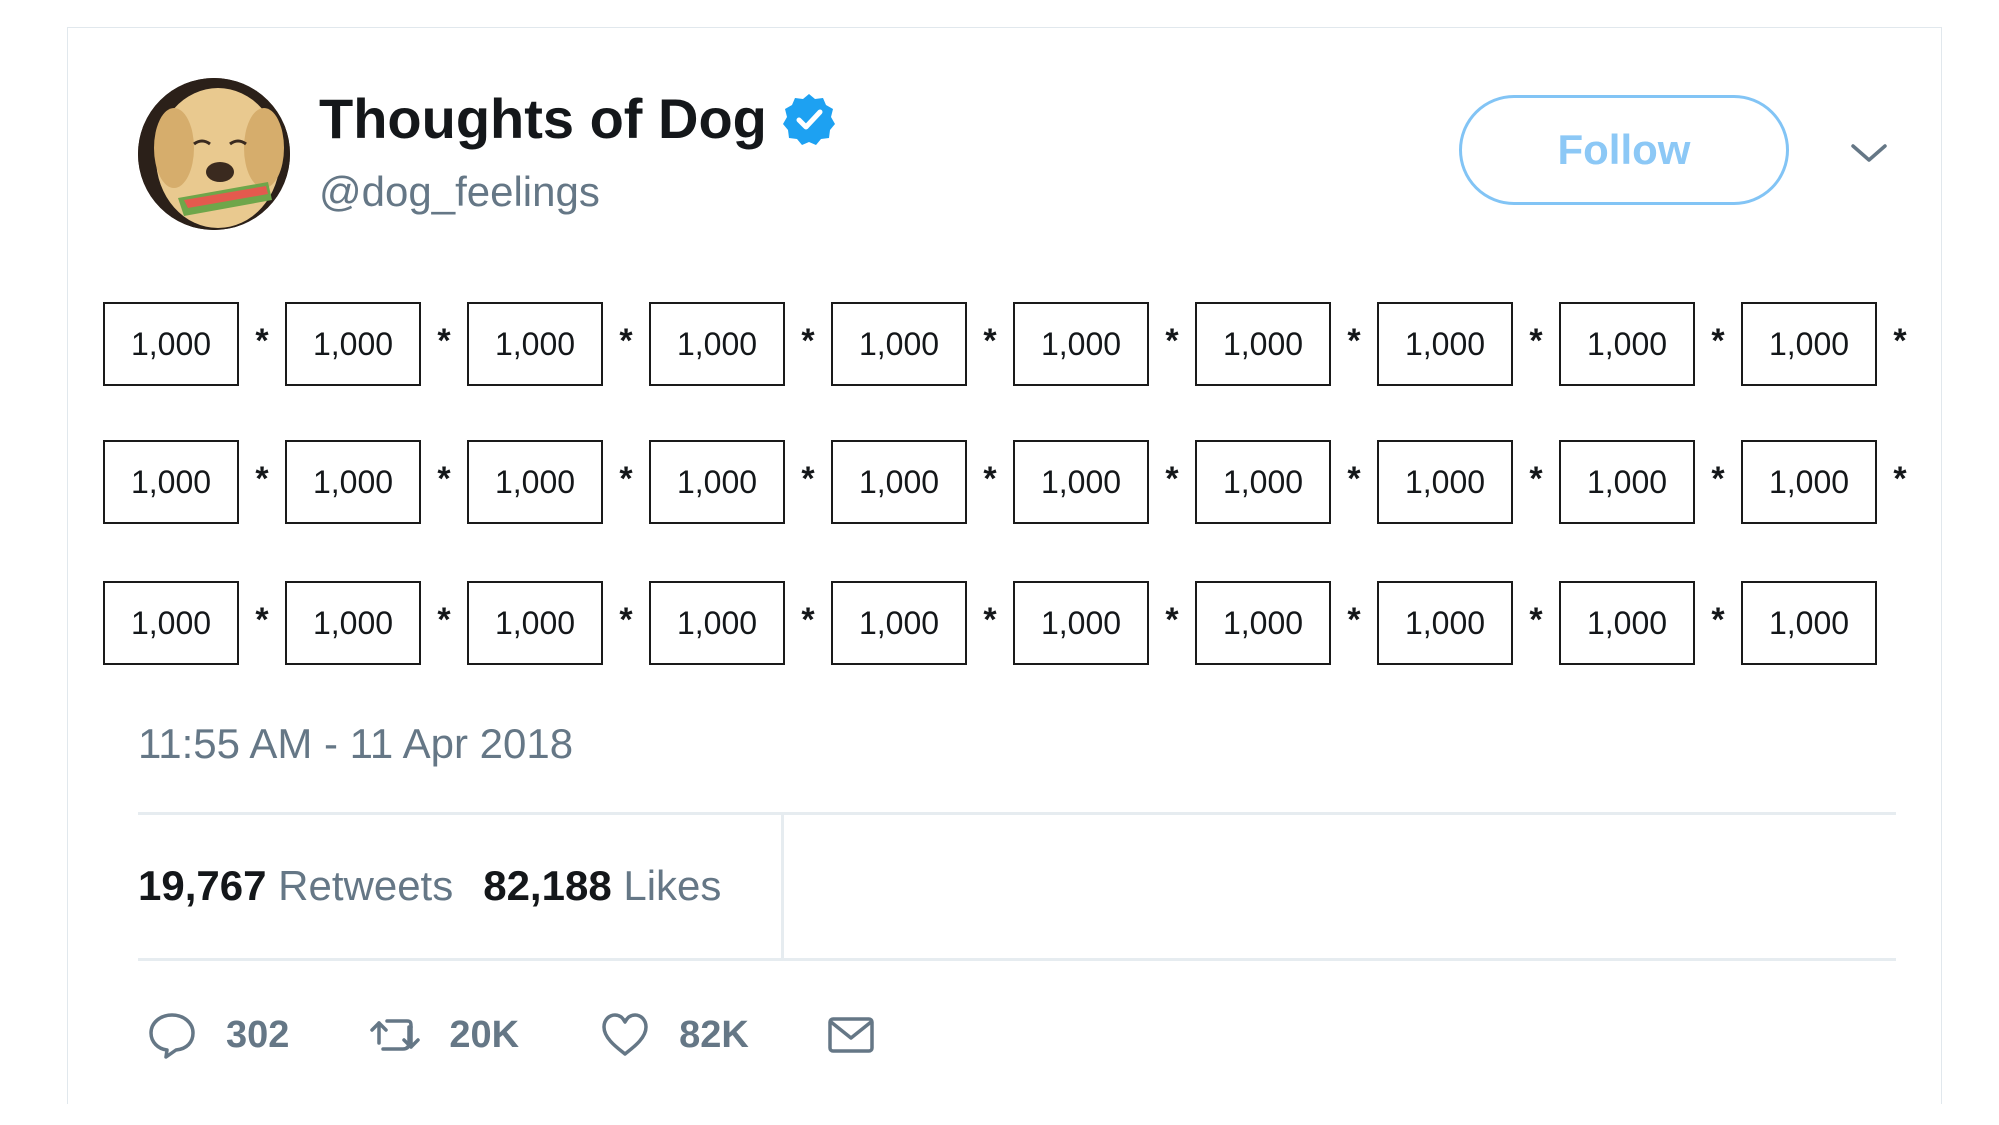 The width and height of the screenshot is (1999, 1125). I want to click on retweet-icon, so click(395, 1035).